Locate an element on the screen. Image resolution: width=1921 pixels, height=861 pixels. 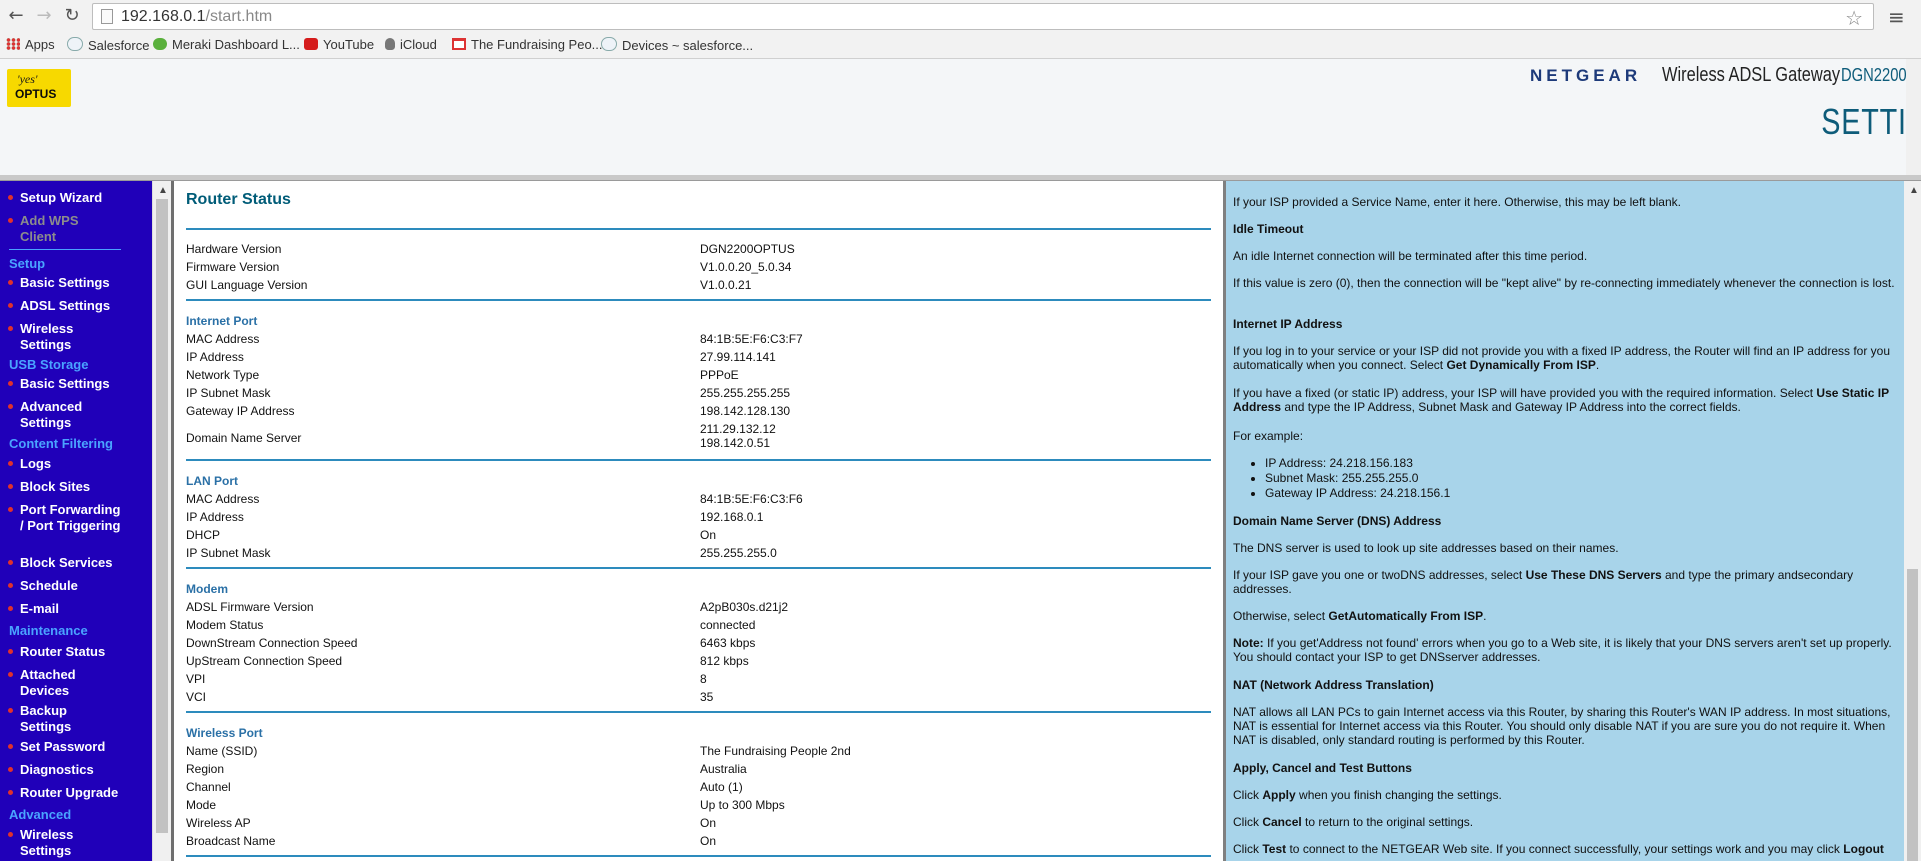
status-row: MAC Address 84:1B:5E:F6:C3:F7 is located at coordinates (698, 341).